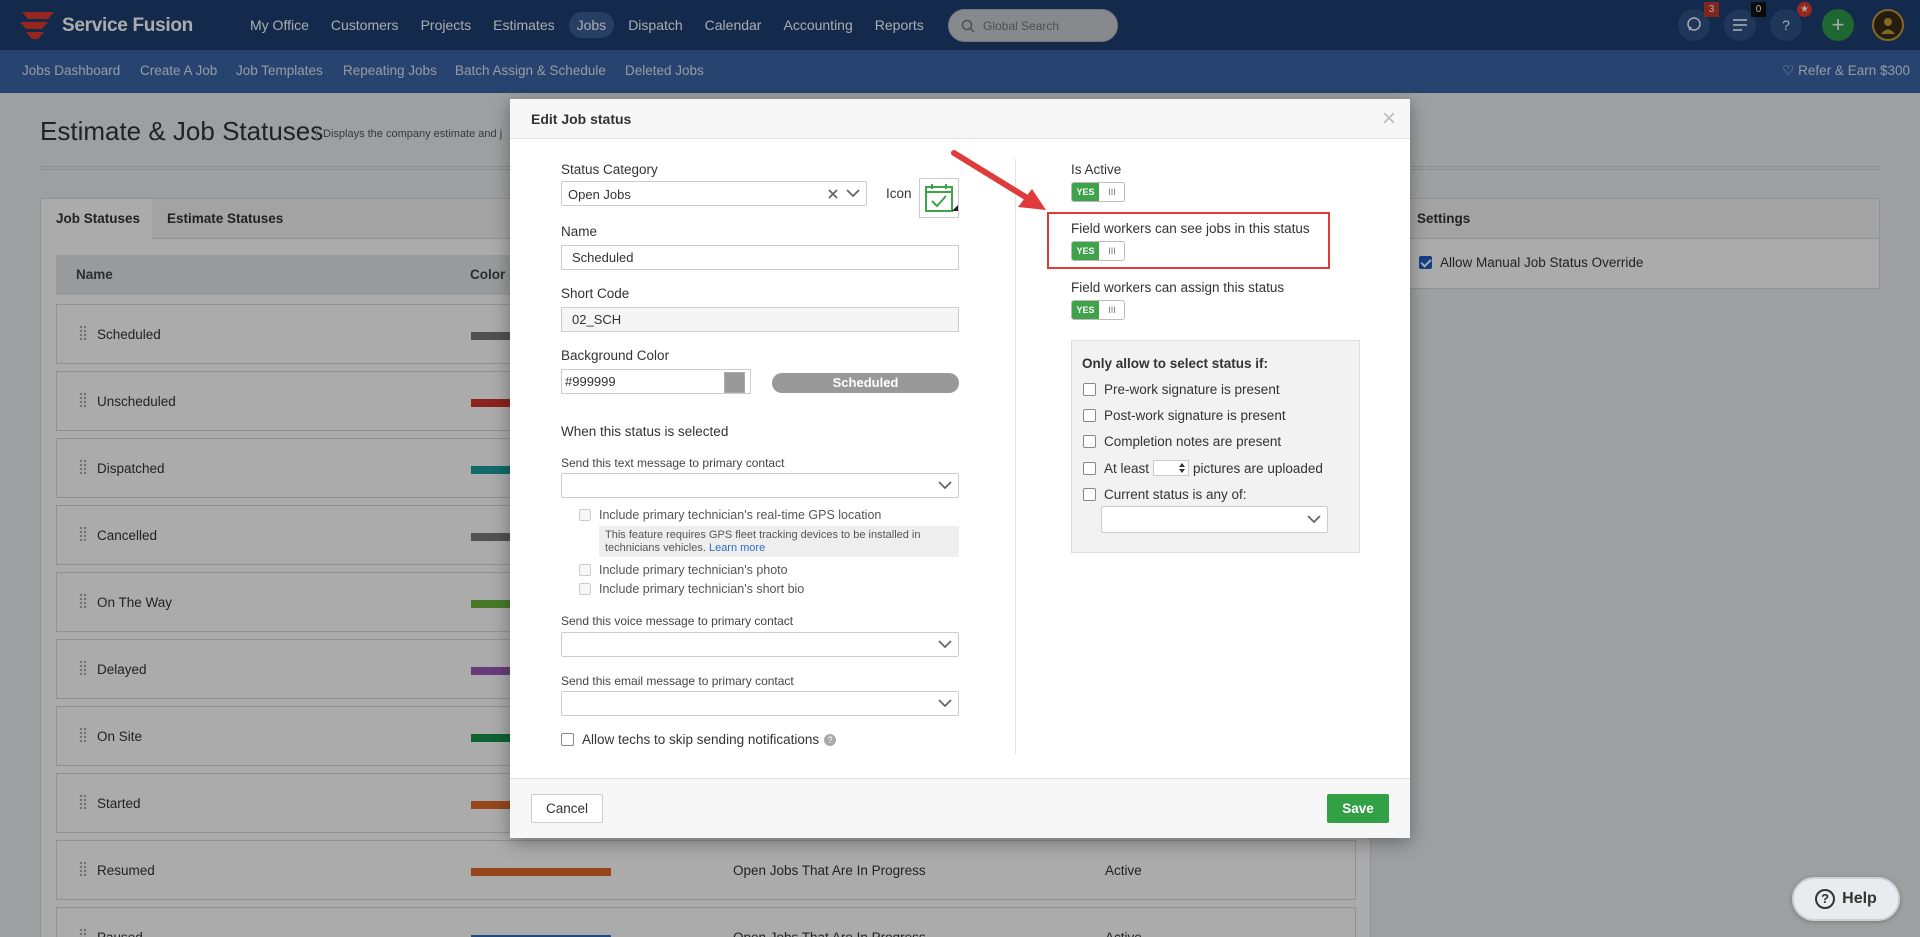 The width and height of the screenshot is (1920, 937). I want to click on status-preview-pill: Scheduled, so click(865, 383).